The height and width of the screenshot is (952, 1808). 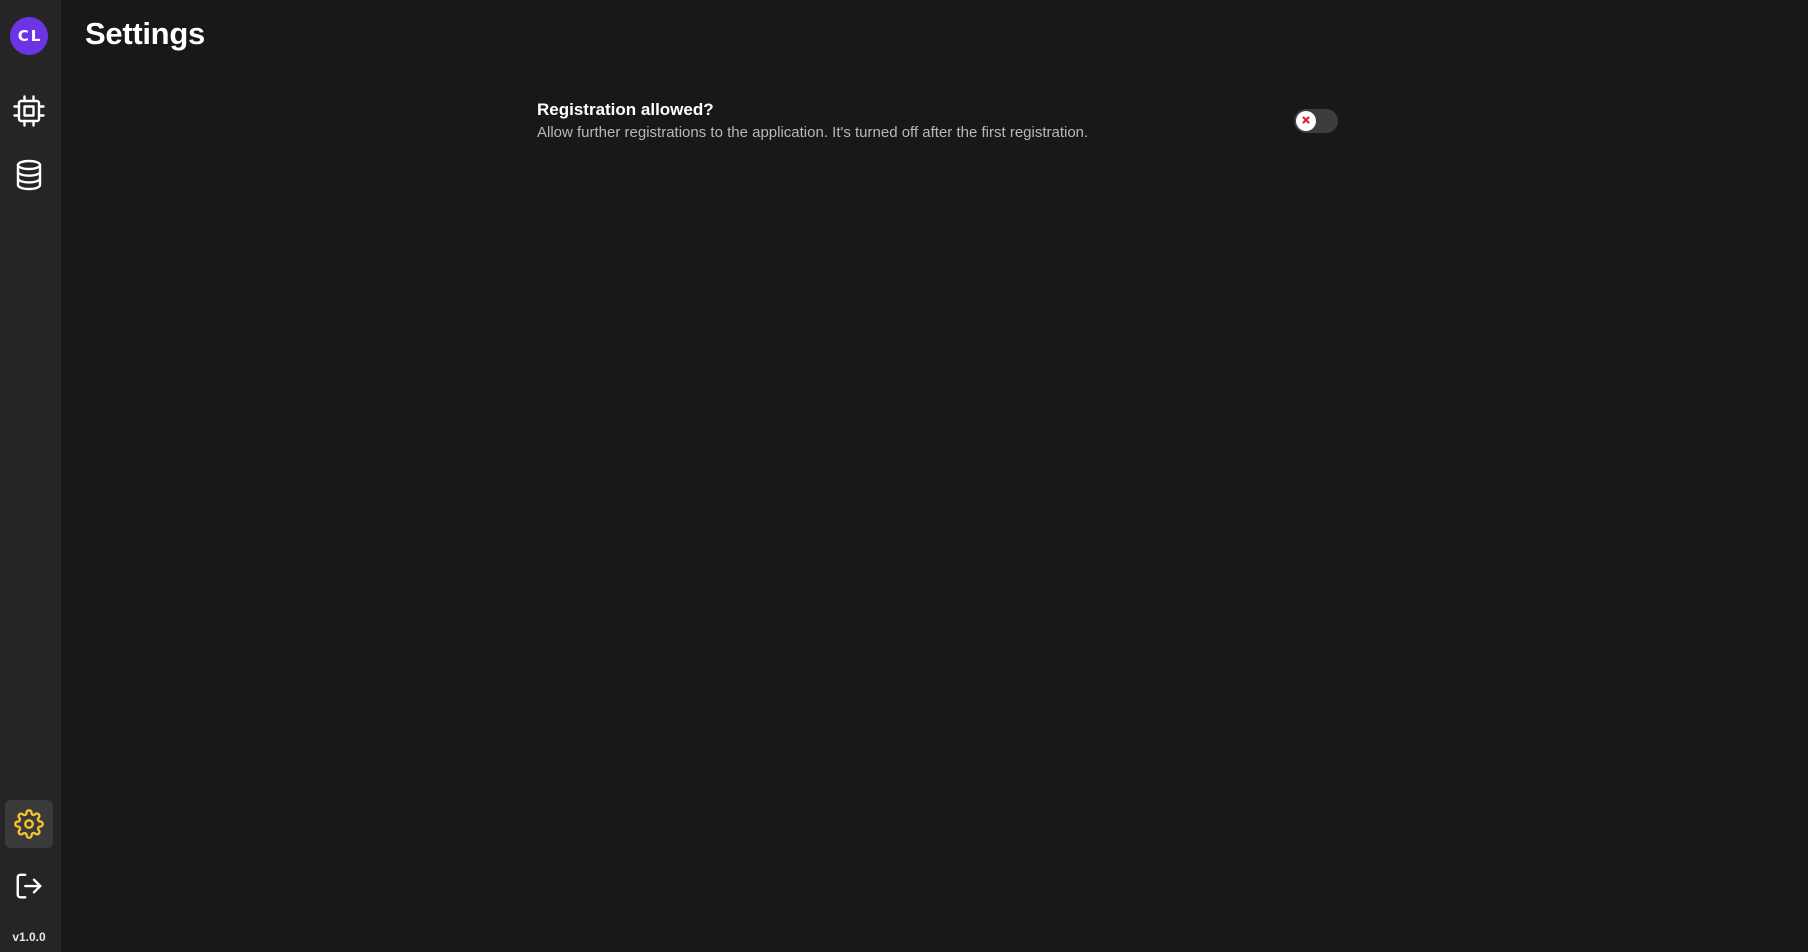 I want to click on toggle-knob, so click(x=1306, y=121).